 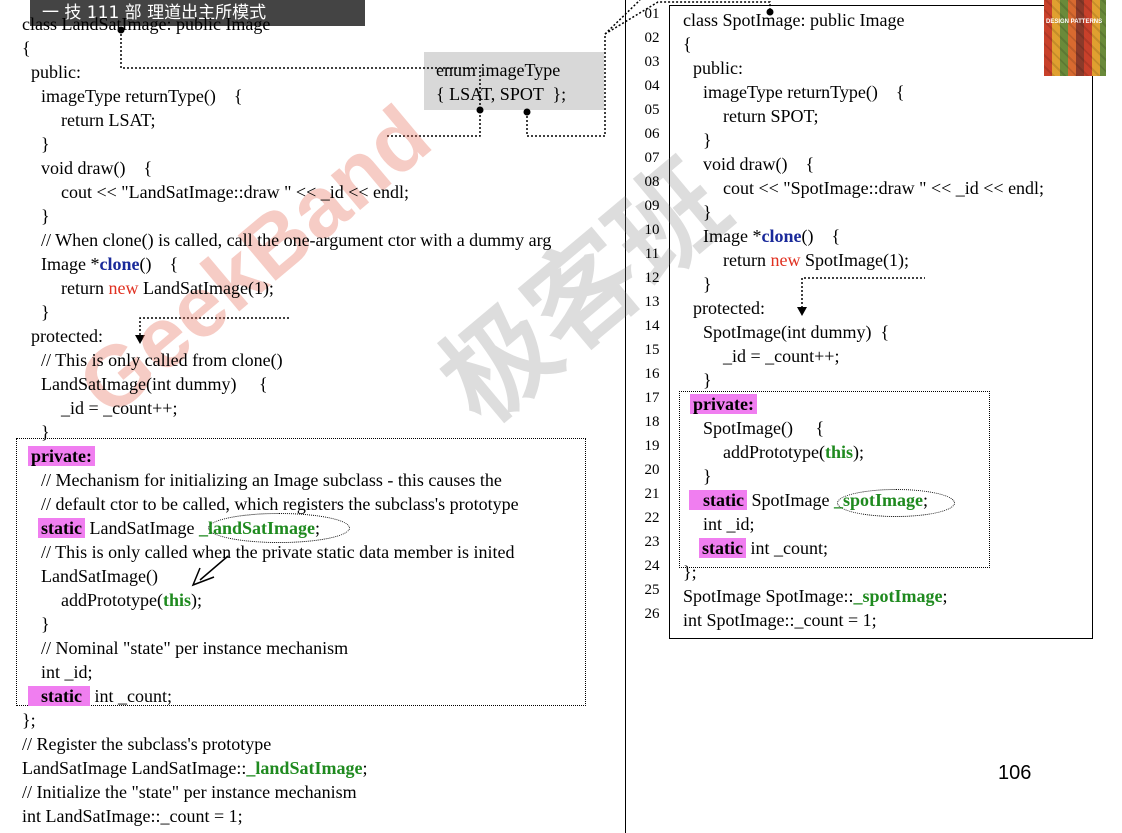 I want to click on this-keyword: this, so click(x=838, y=452).